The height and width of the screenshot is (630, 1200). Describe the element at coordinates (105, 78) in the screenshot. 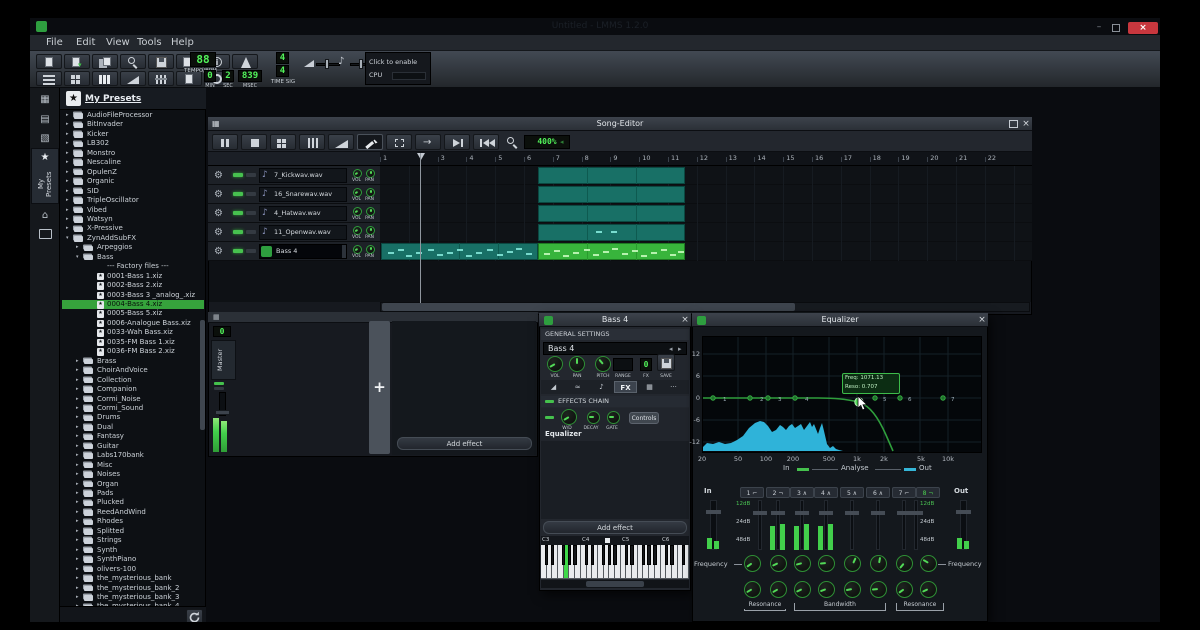

I see `toggle-piano-roll-button` at that location.